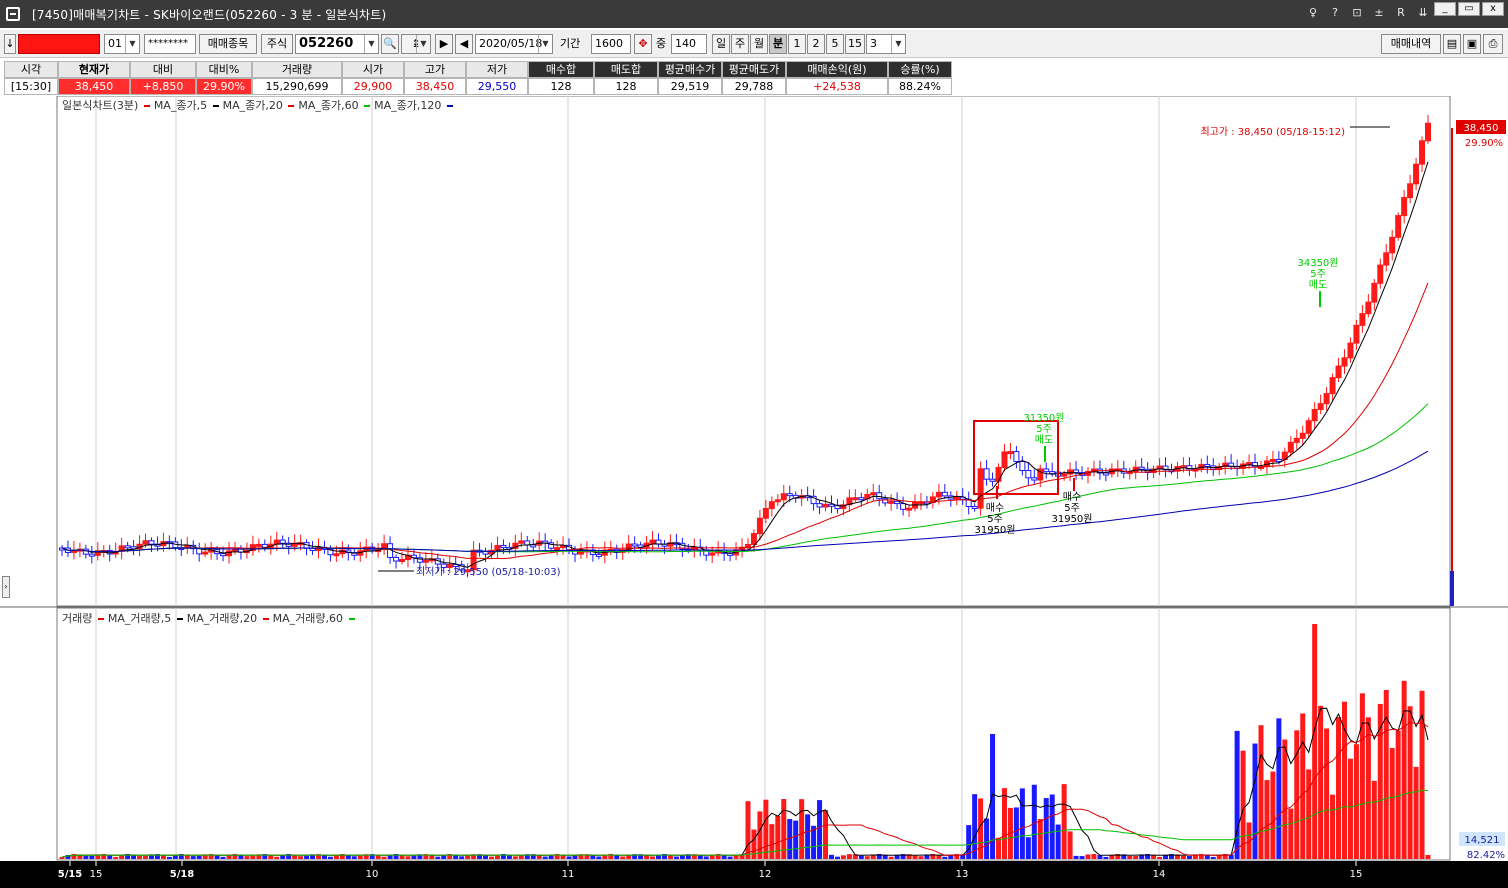  I want to click on account-suffix-select: 01 ▼, so click(122, 44).